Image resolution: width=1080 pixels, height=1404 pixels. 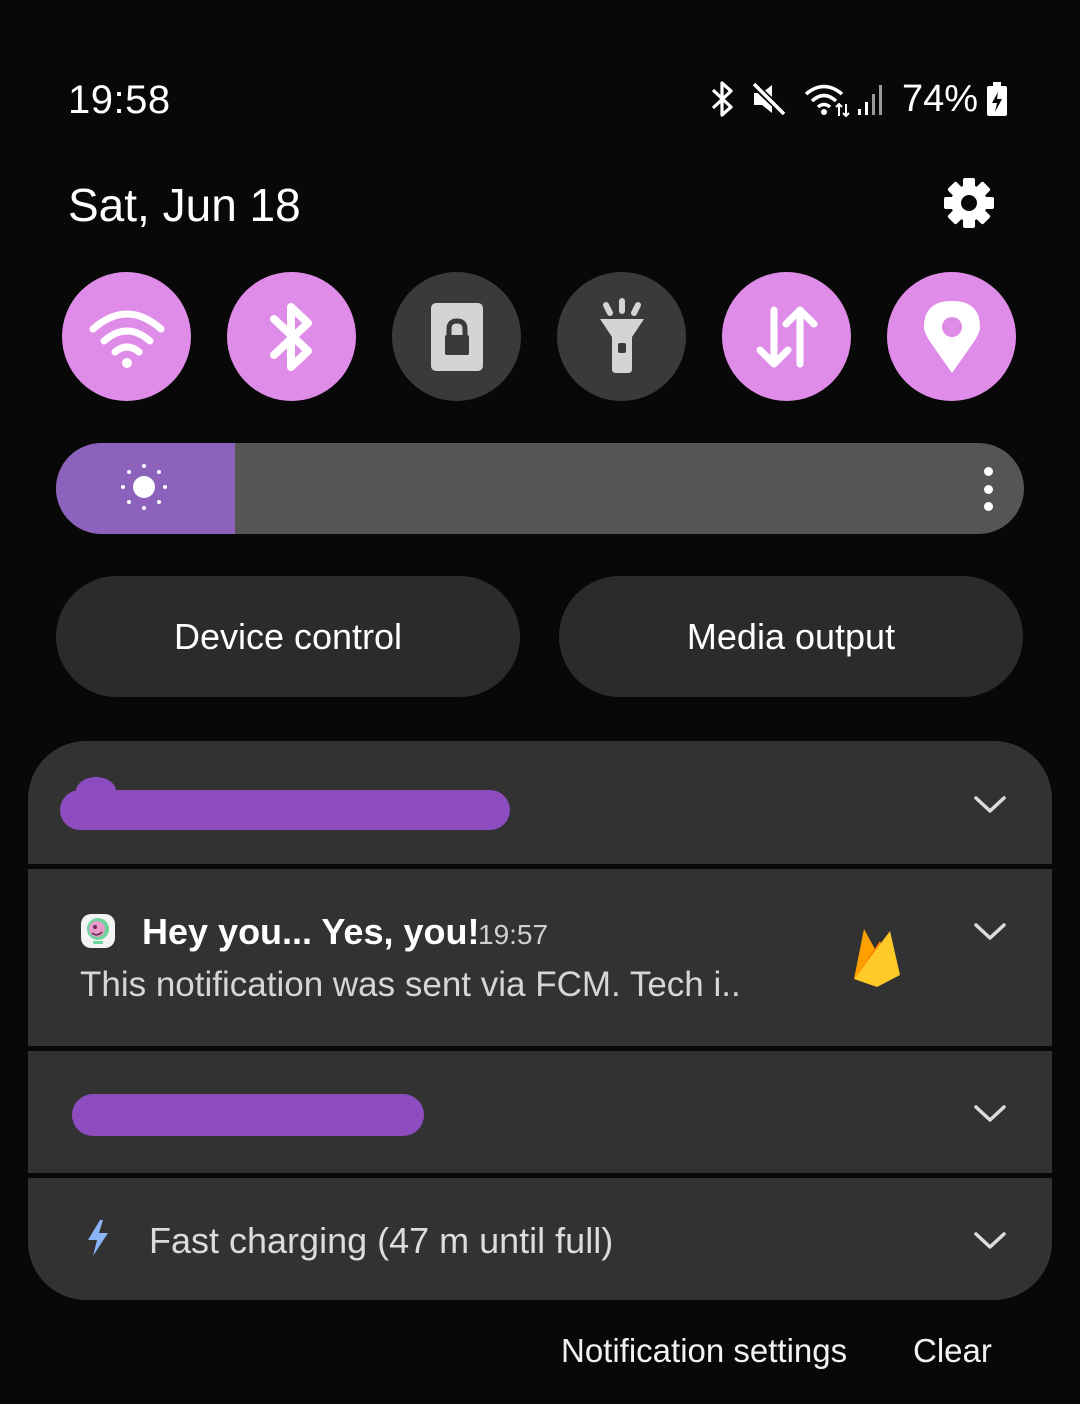 I want to click on notification-time: 19:57, so click(x=513, y=934).